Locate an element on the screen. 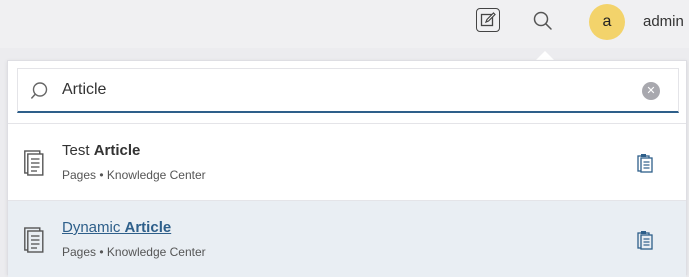 The width and height of the screenshot is (689, 277). search-button is located at coordinates (543, 21).